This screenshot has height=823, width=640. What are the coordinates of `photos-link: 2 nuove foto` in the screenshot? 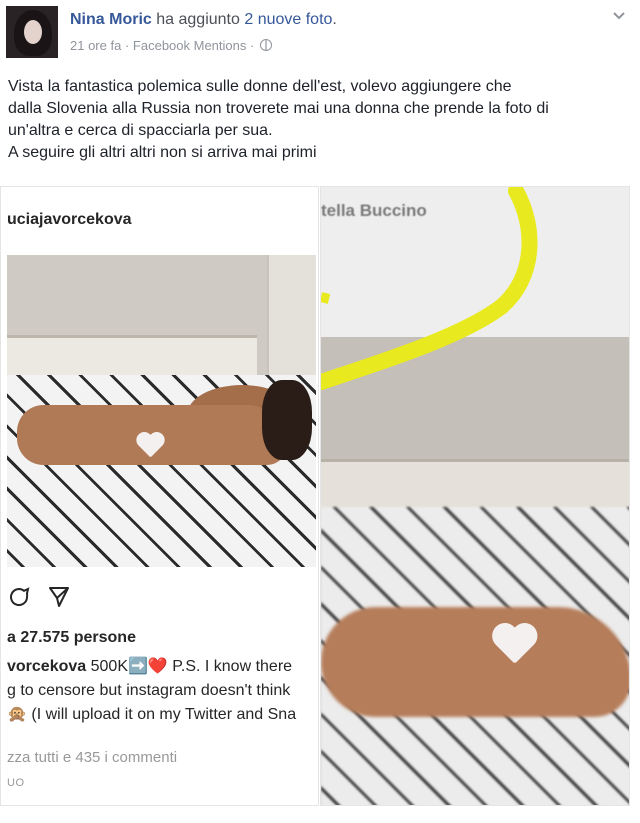 It's located at (288, 19).